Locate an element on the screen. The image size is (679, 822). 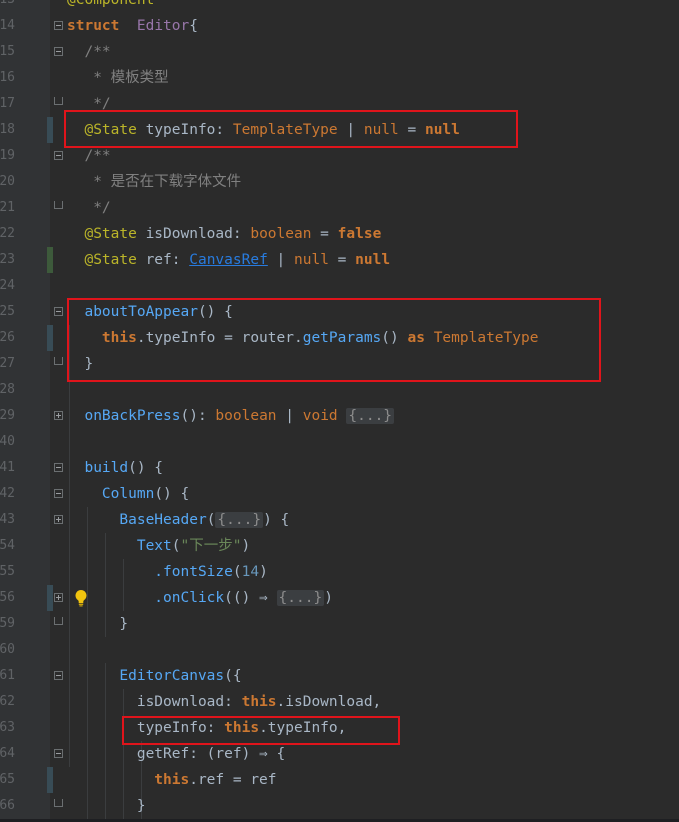
code-token: | is located at coordinates (281, 260).